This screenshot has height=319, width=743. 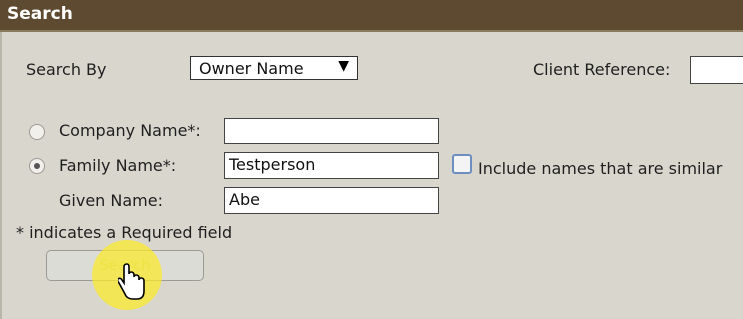 What do you see at coordinates (37, 166) in the screenshot?
I see `family-name-radio` at bounding box center [37, 166].